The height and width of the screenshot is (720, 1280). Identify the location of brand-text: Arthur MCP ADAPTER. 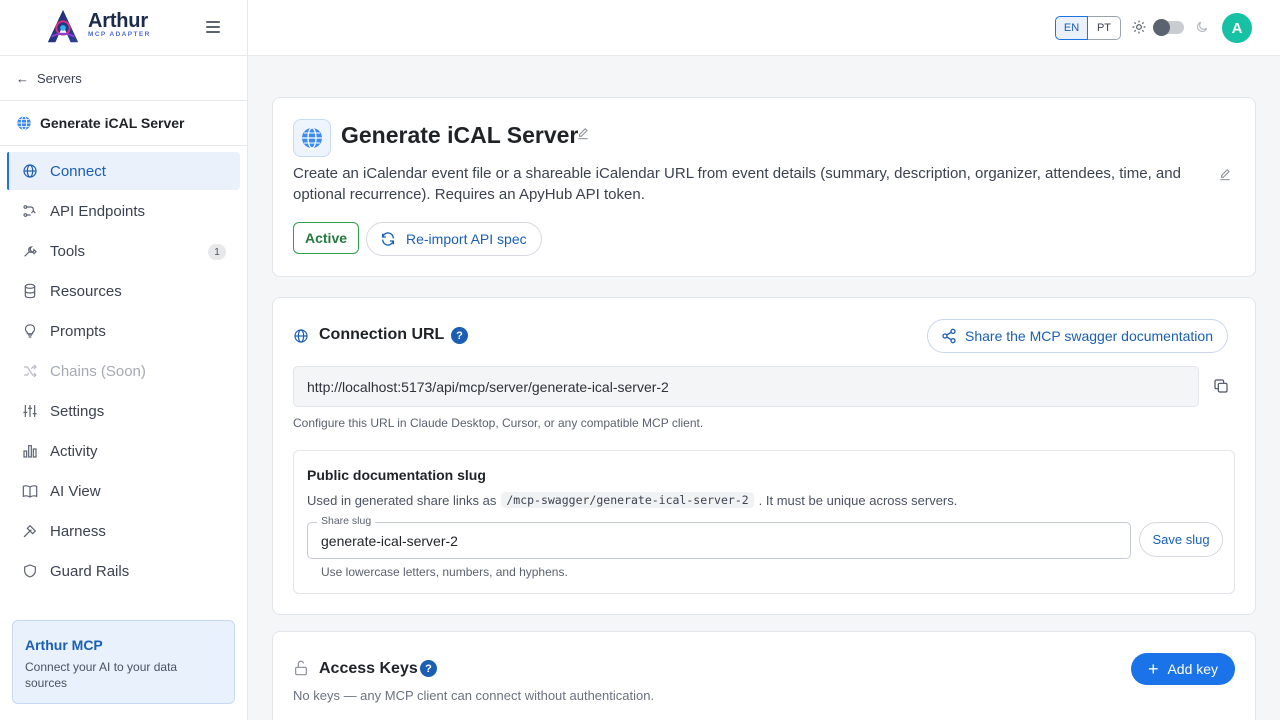
(119, 24).